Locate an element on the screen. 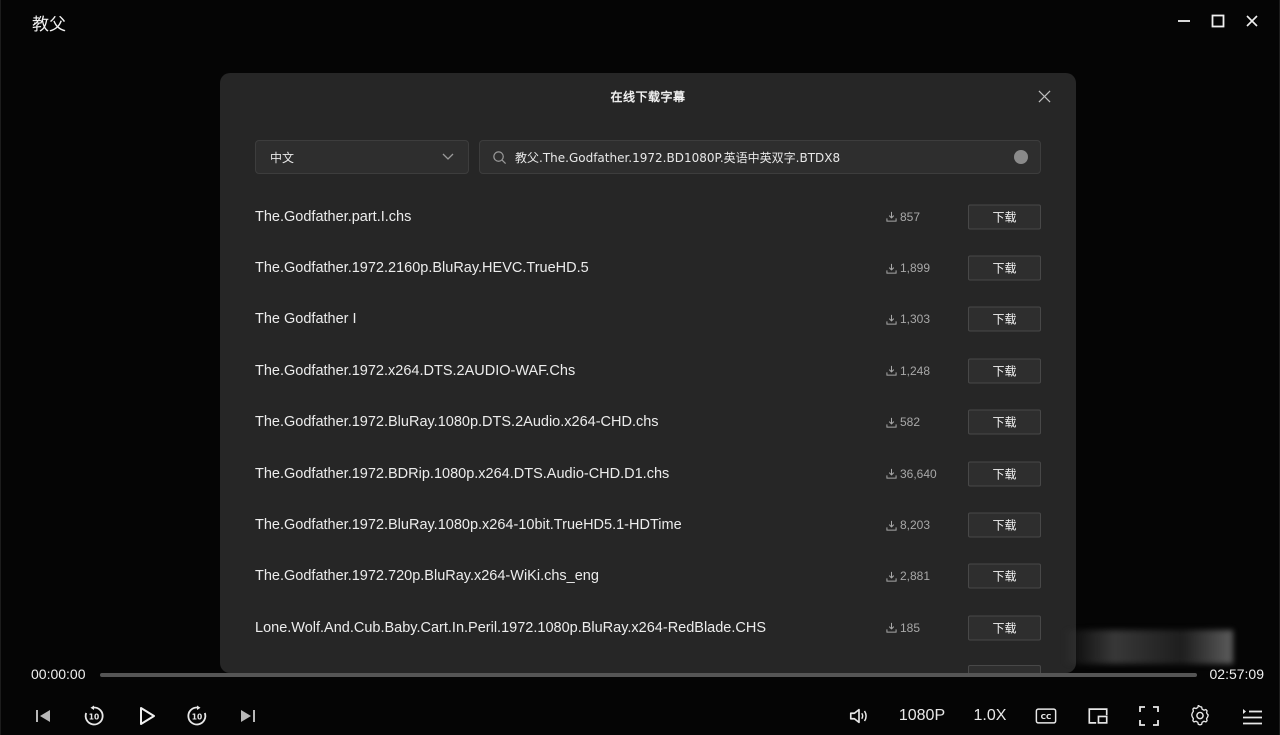  download-count-value: 1,303 is located at coordinates (915, 319).